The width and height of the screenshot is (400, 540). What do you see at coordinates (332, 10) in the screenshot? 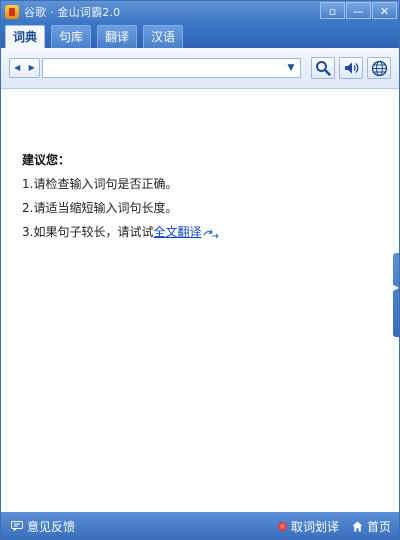
I see `restore-button: ▫` at bounding box center [332, 10].